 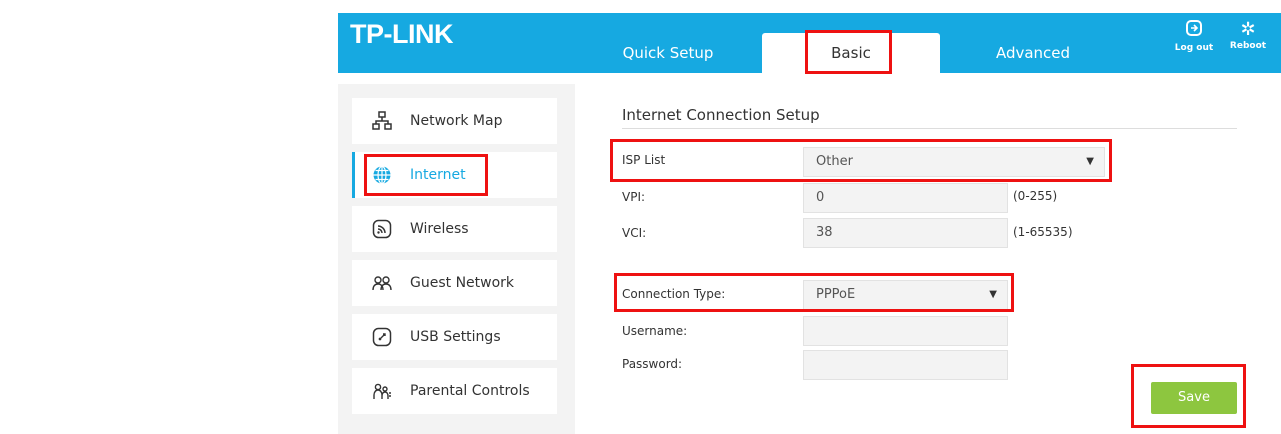 I want to click on sidebar-item-network-map: Network Map, so click(x=454, y=121).